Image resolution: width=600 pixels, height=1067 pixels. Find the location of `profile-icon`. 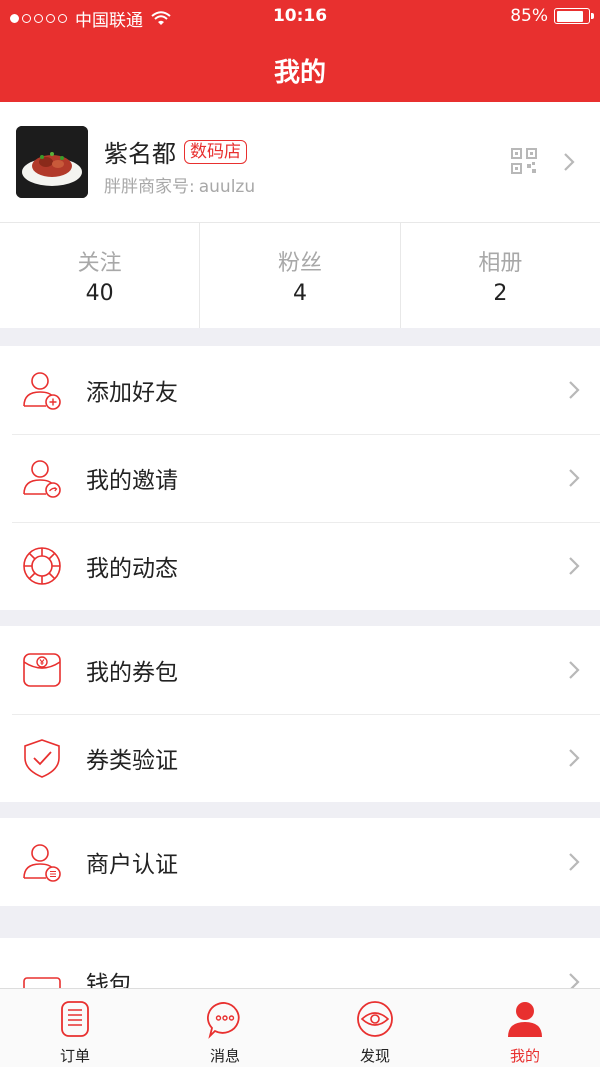

profile-icon is located at coordinates (525, 1019).